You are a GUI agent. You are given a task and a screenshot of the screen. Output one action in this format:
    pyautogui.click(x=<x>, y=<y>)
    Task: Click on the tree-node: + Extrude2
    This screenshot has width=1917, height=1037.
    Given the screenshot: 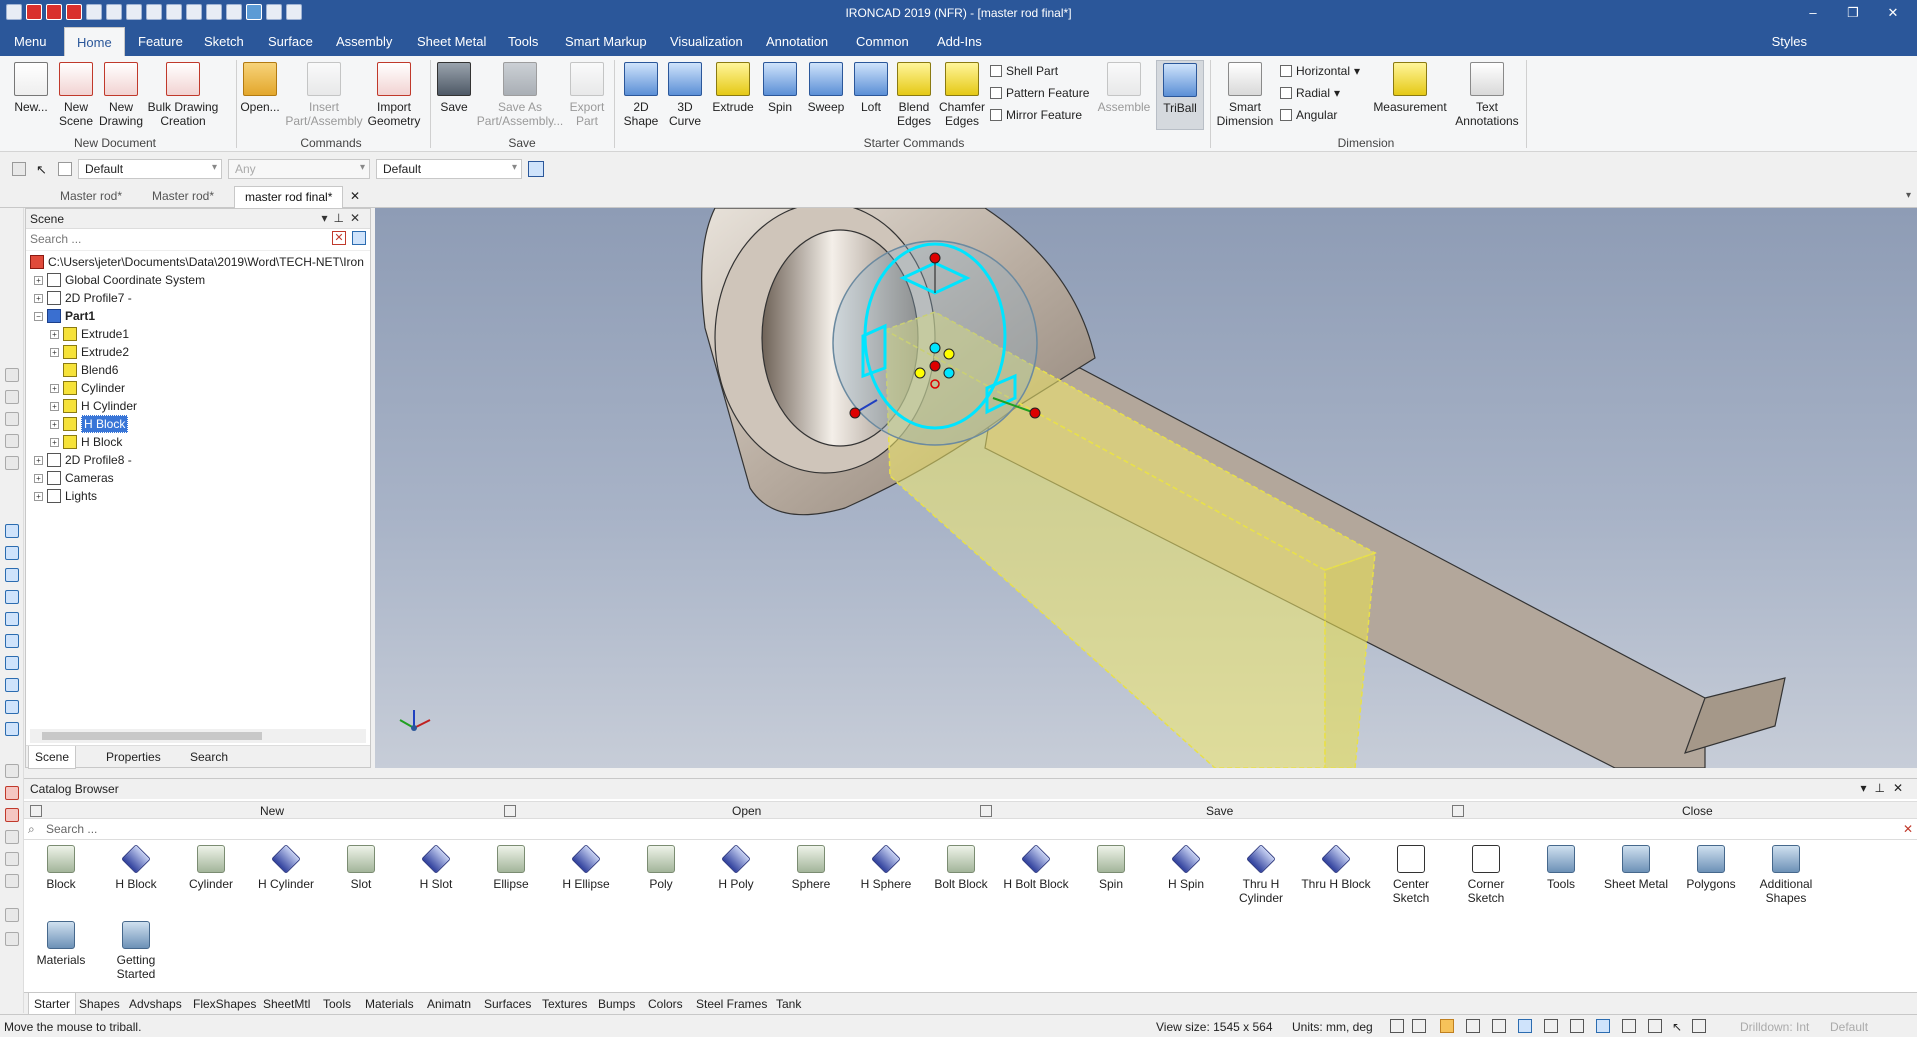 What is the action you would take?
    pyautogui.click(x=89, y=352)
    